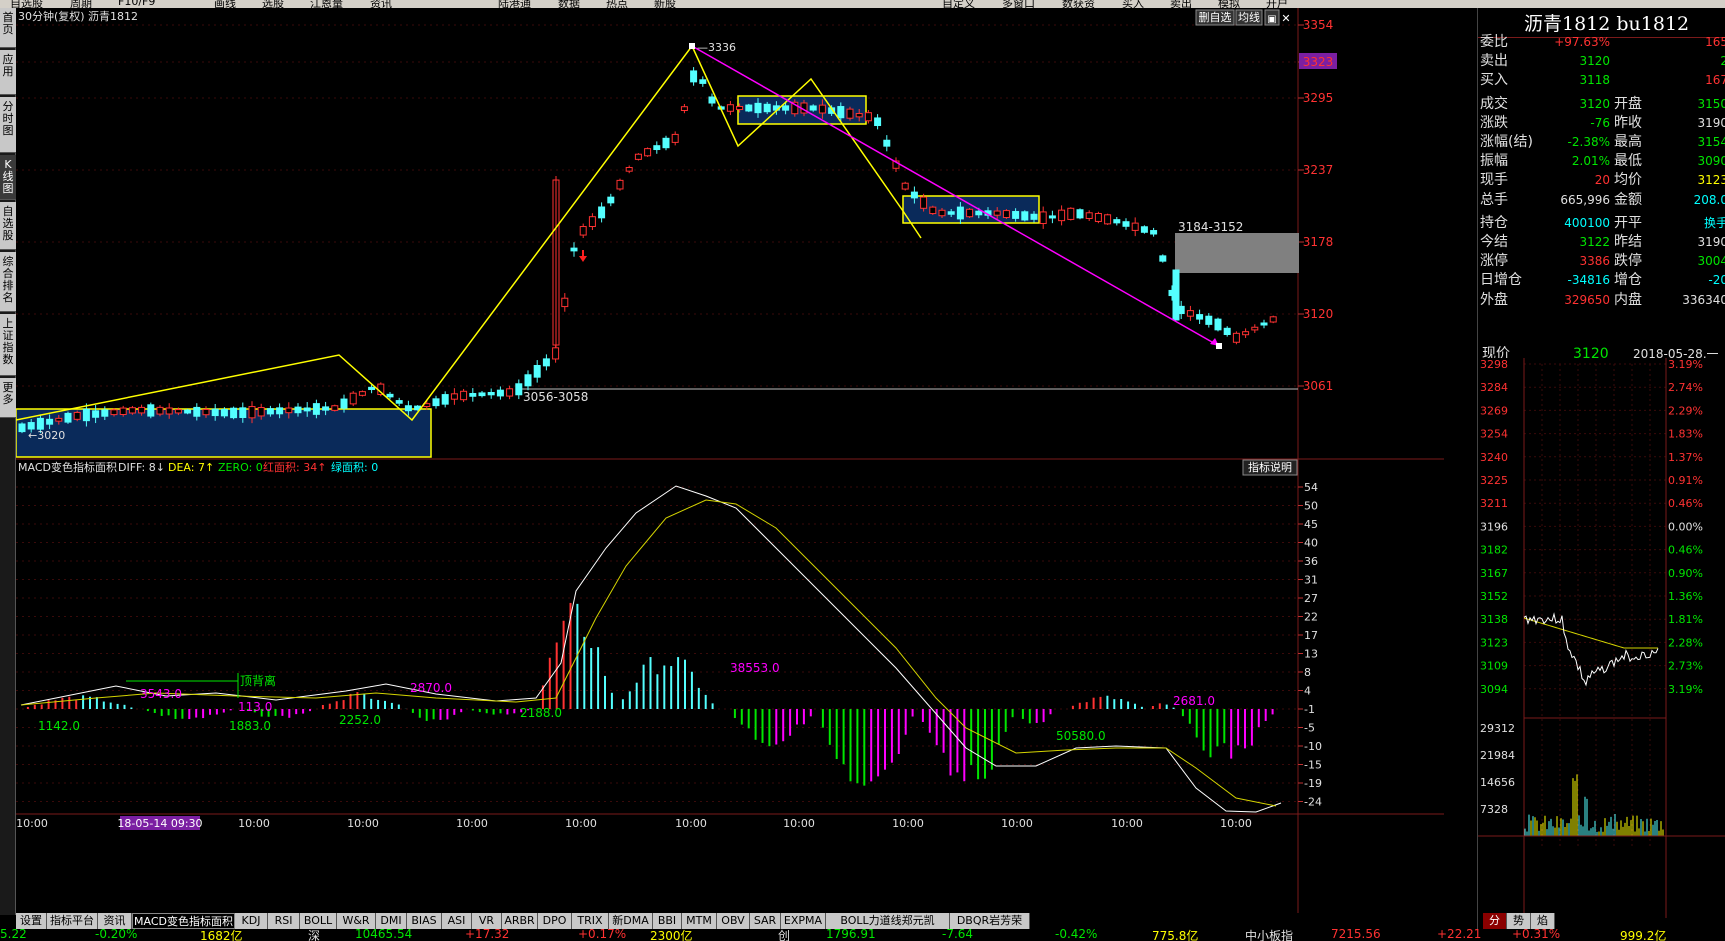 This screenshot has width=1725, height=941. What do you see at coordinates (8, 345) in the screenshot?
I see `left-tab-6: 上证指数` at bounding box center [8, 345].